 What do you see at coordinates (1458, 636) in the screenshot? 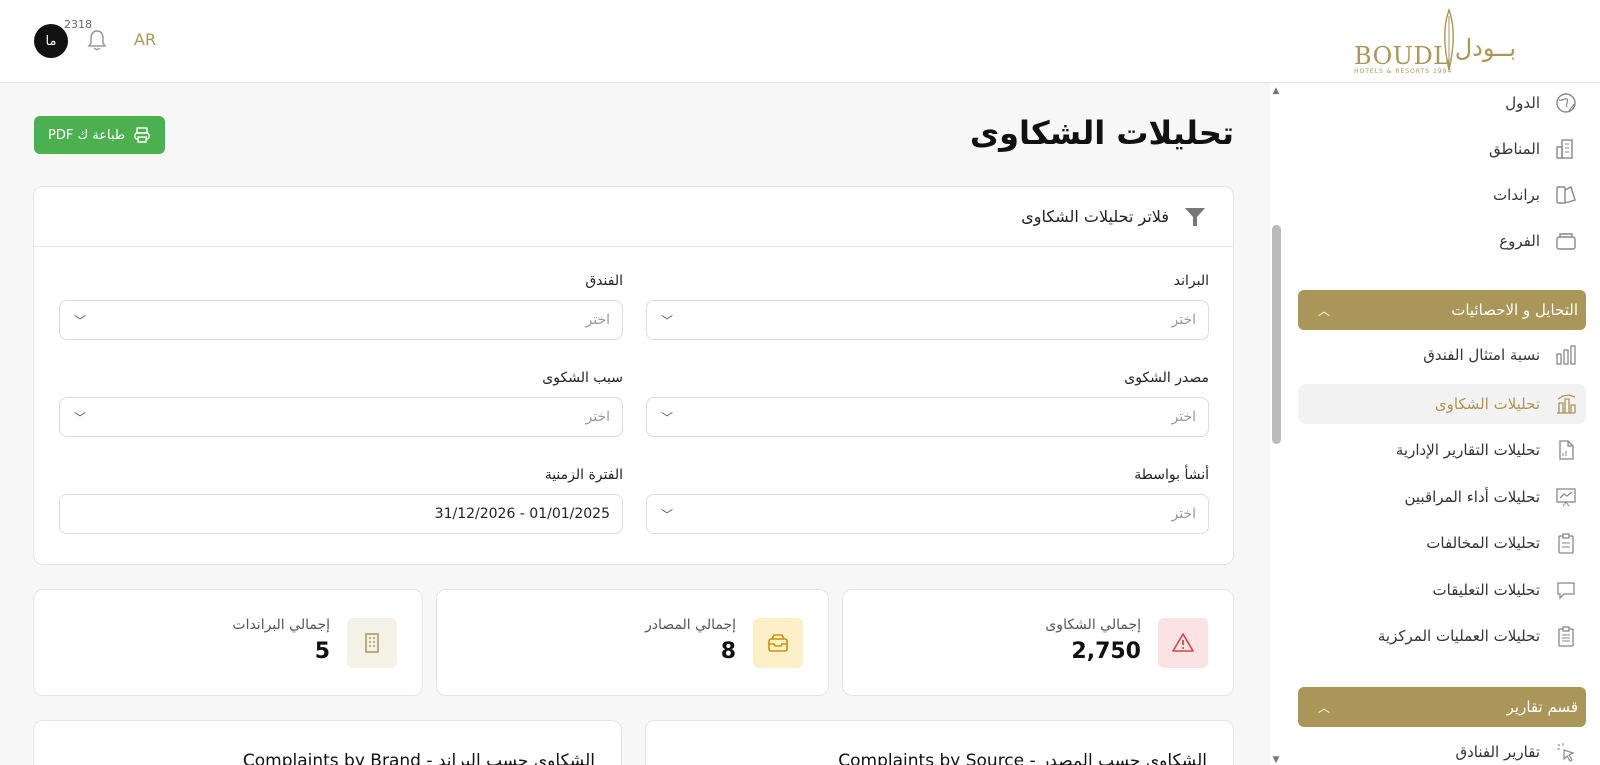
I see `sidebar-item-label: تحليلات العمليات المركزية` at bounding box center [1458, 636].